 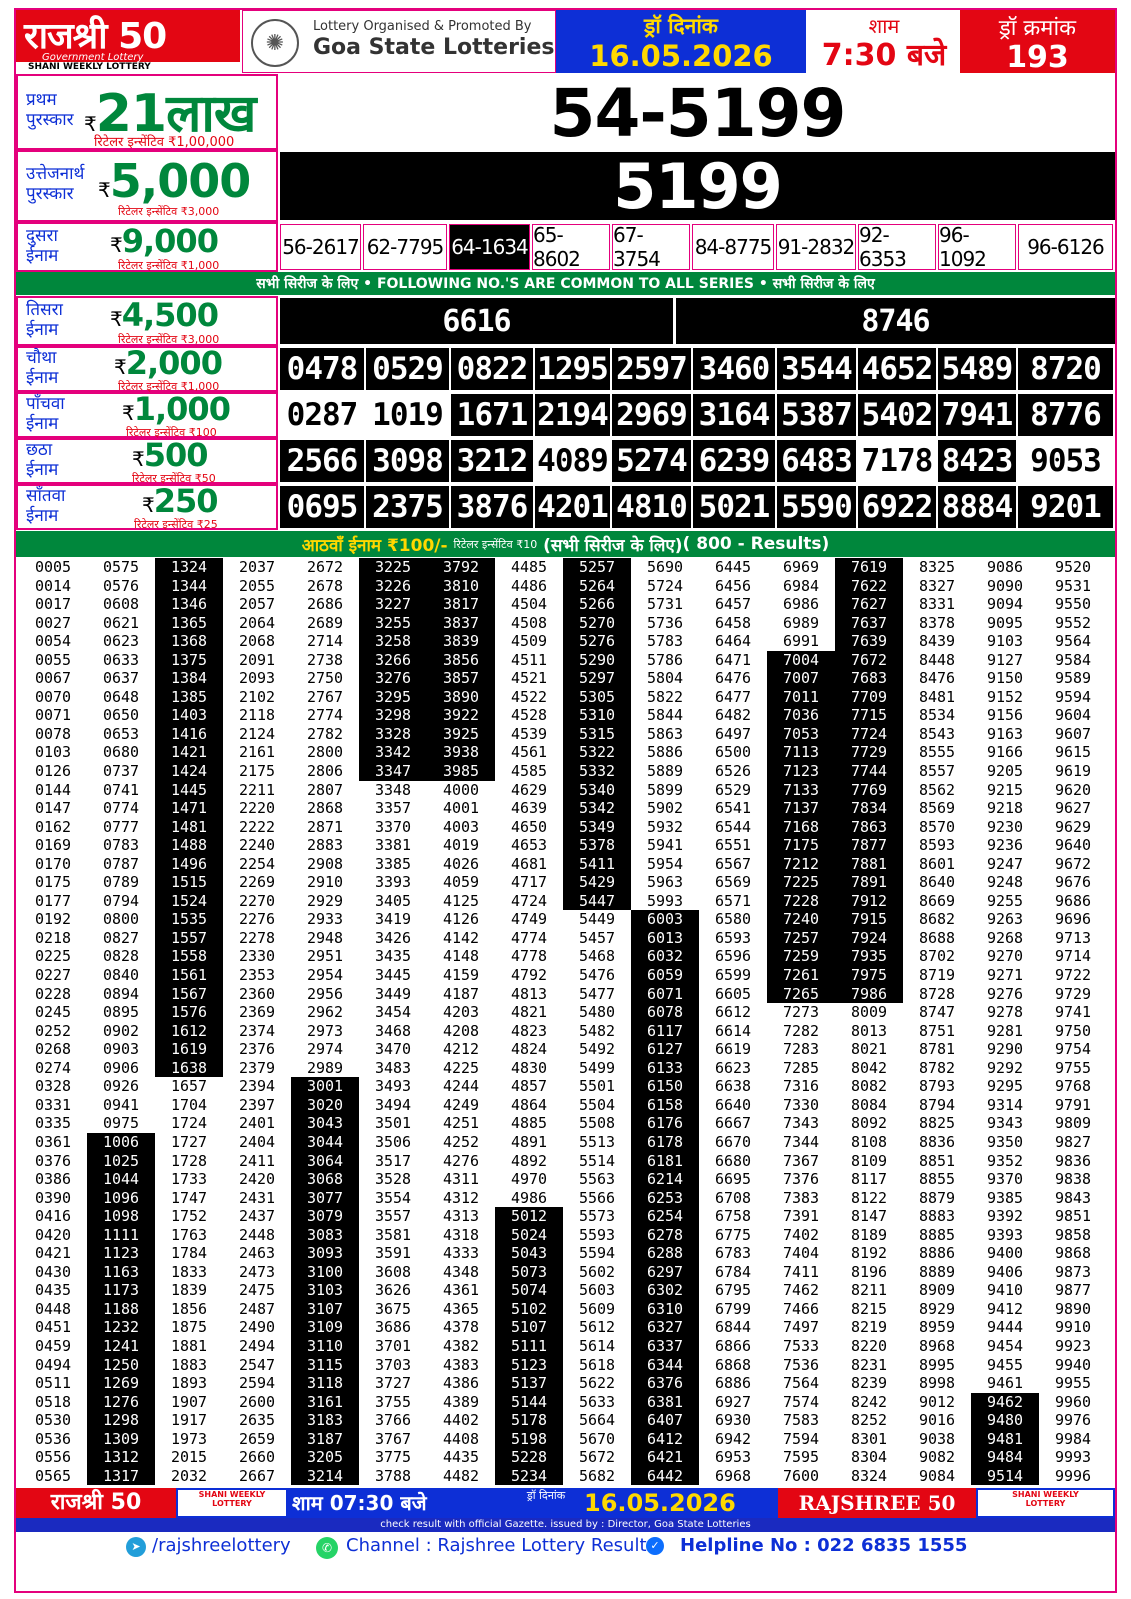 I want to click on eighth-number: 3766, so click(x=393, y=1420).